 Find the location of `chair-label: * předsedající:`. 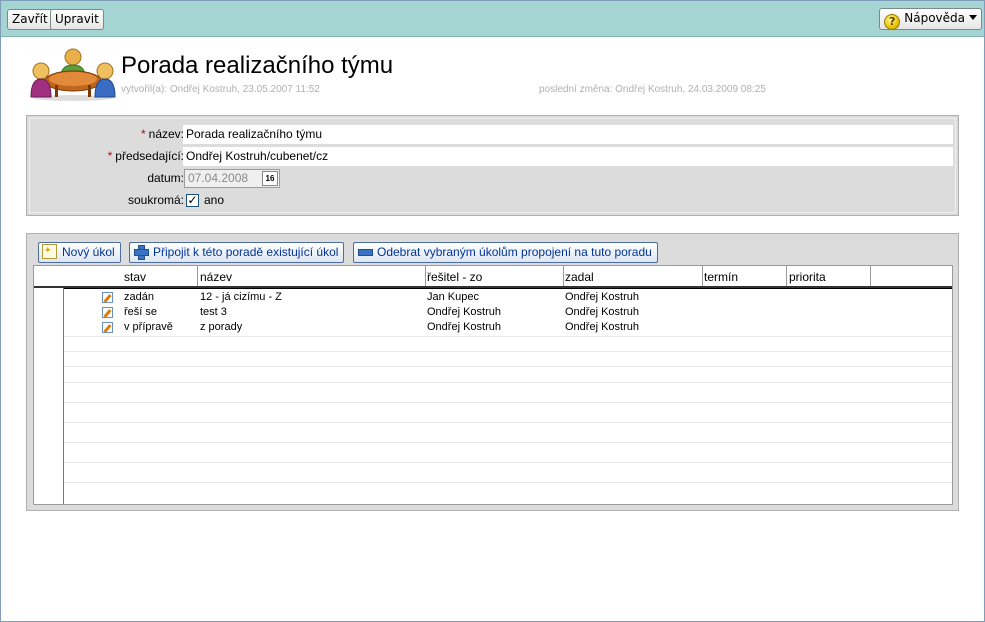

chair-label: * předsedající: is located at coordinates (145, 156).